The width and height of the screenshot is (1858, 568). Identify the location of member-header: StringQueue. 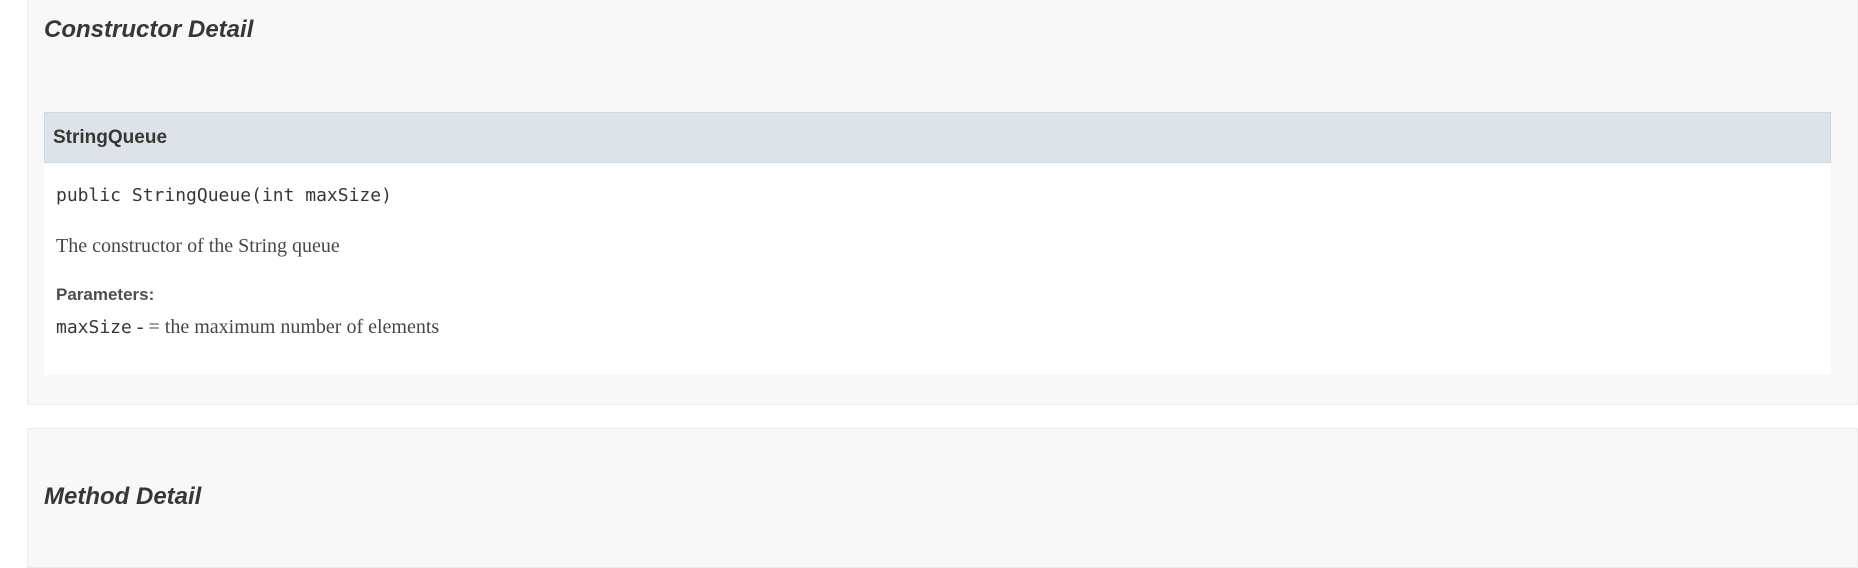
(937, 137).